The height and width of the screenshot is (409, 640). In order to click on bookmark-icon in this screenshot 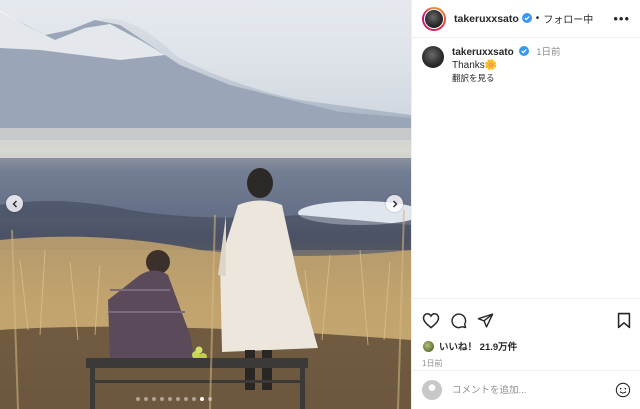, I will do `click(624, 320)`.